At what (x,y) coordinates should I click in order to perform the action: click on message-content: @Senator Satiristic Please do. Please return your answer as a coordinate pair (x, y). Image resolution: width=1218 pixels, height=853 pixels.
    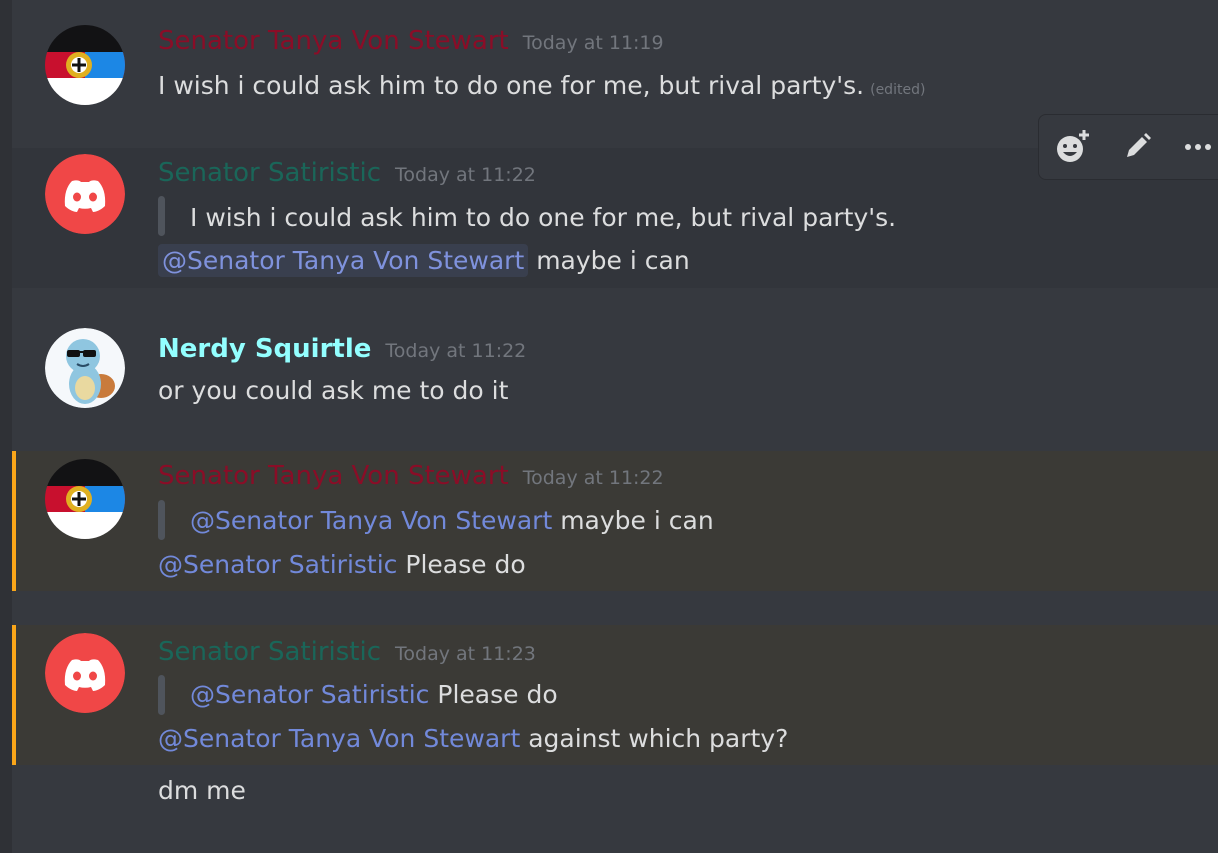
    Looking at the image, I should click on (342, 564).